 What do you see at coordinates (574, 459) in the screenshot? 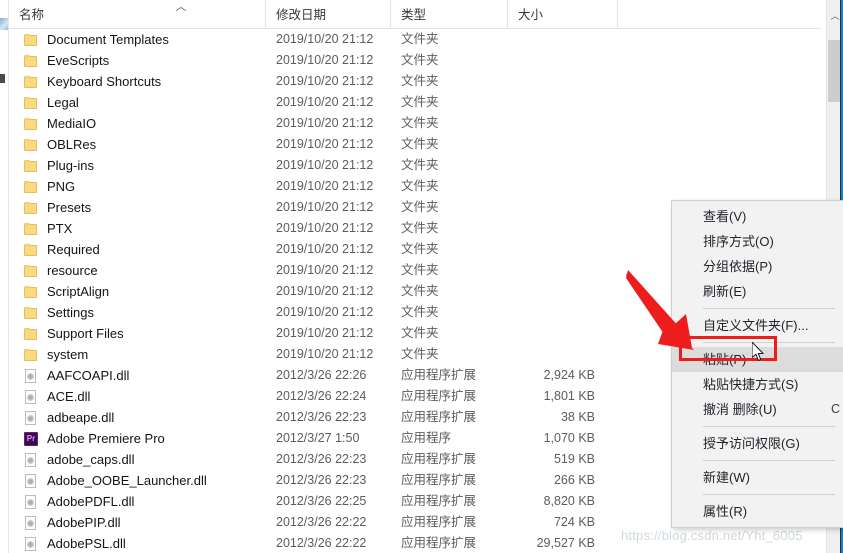
I see `file-size-cell: 519 KB` at bounding box center [574, 459].